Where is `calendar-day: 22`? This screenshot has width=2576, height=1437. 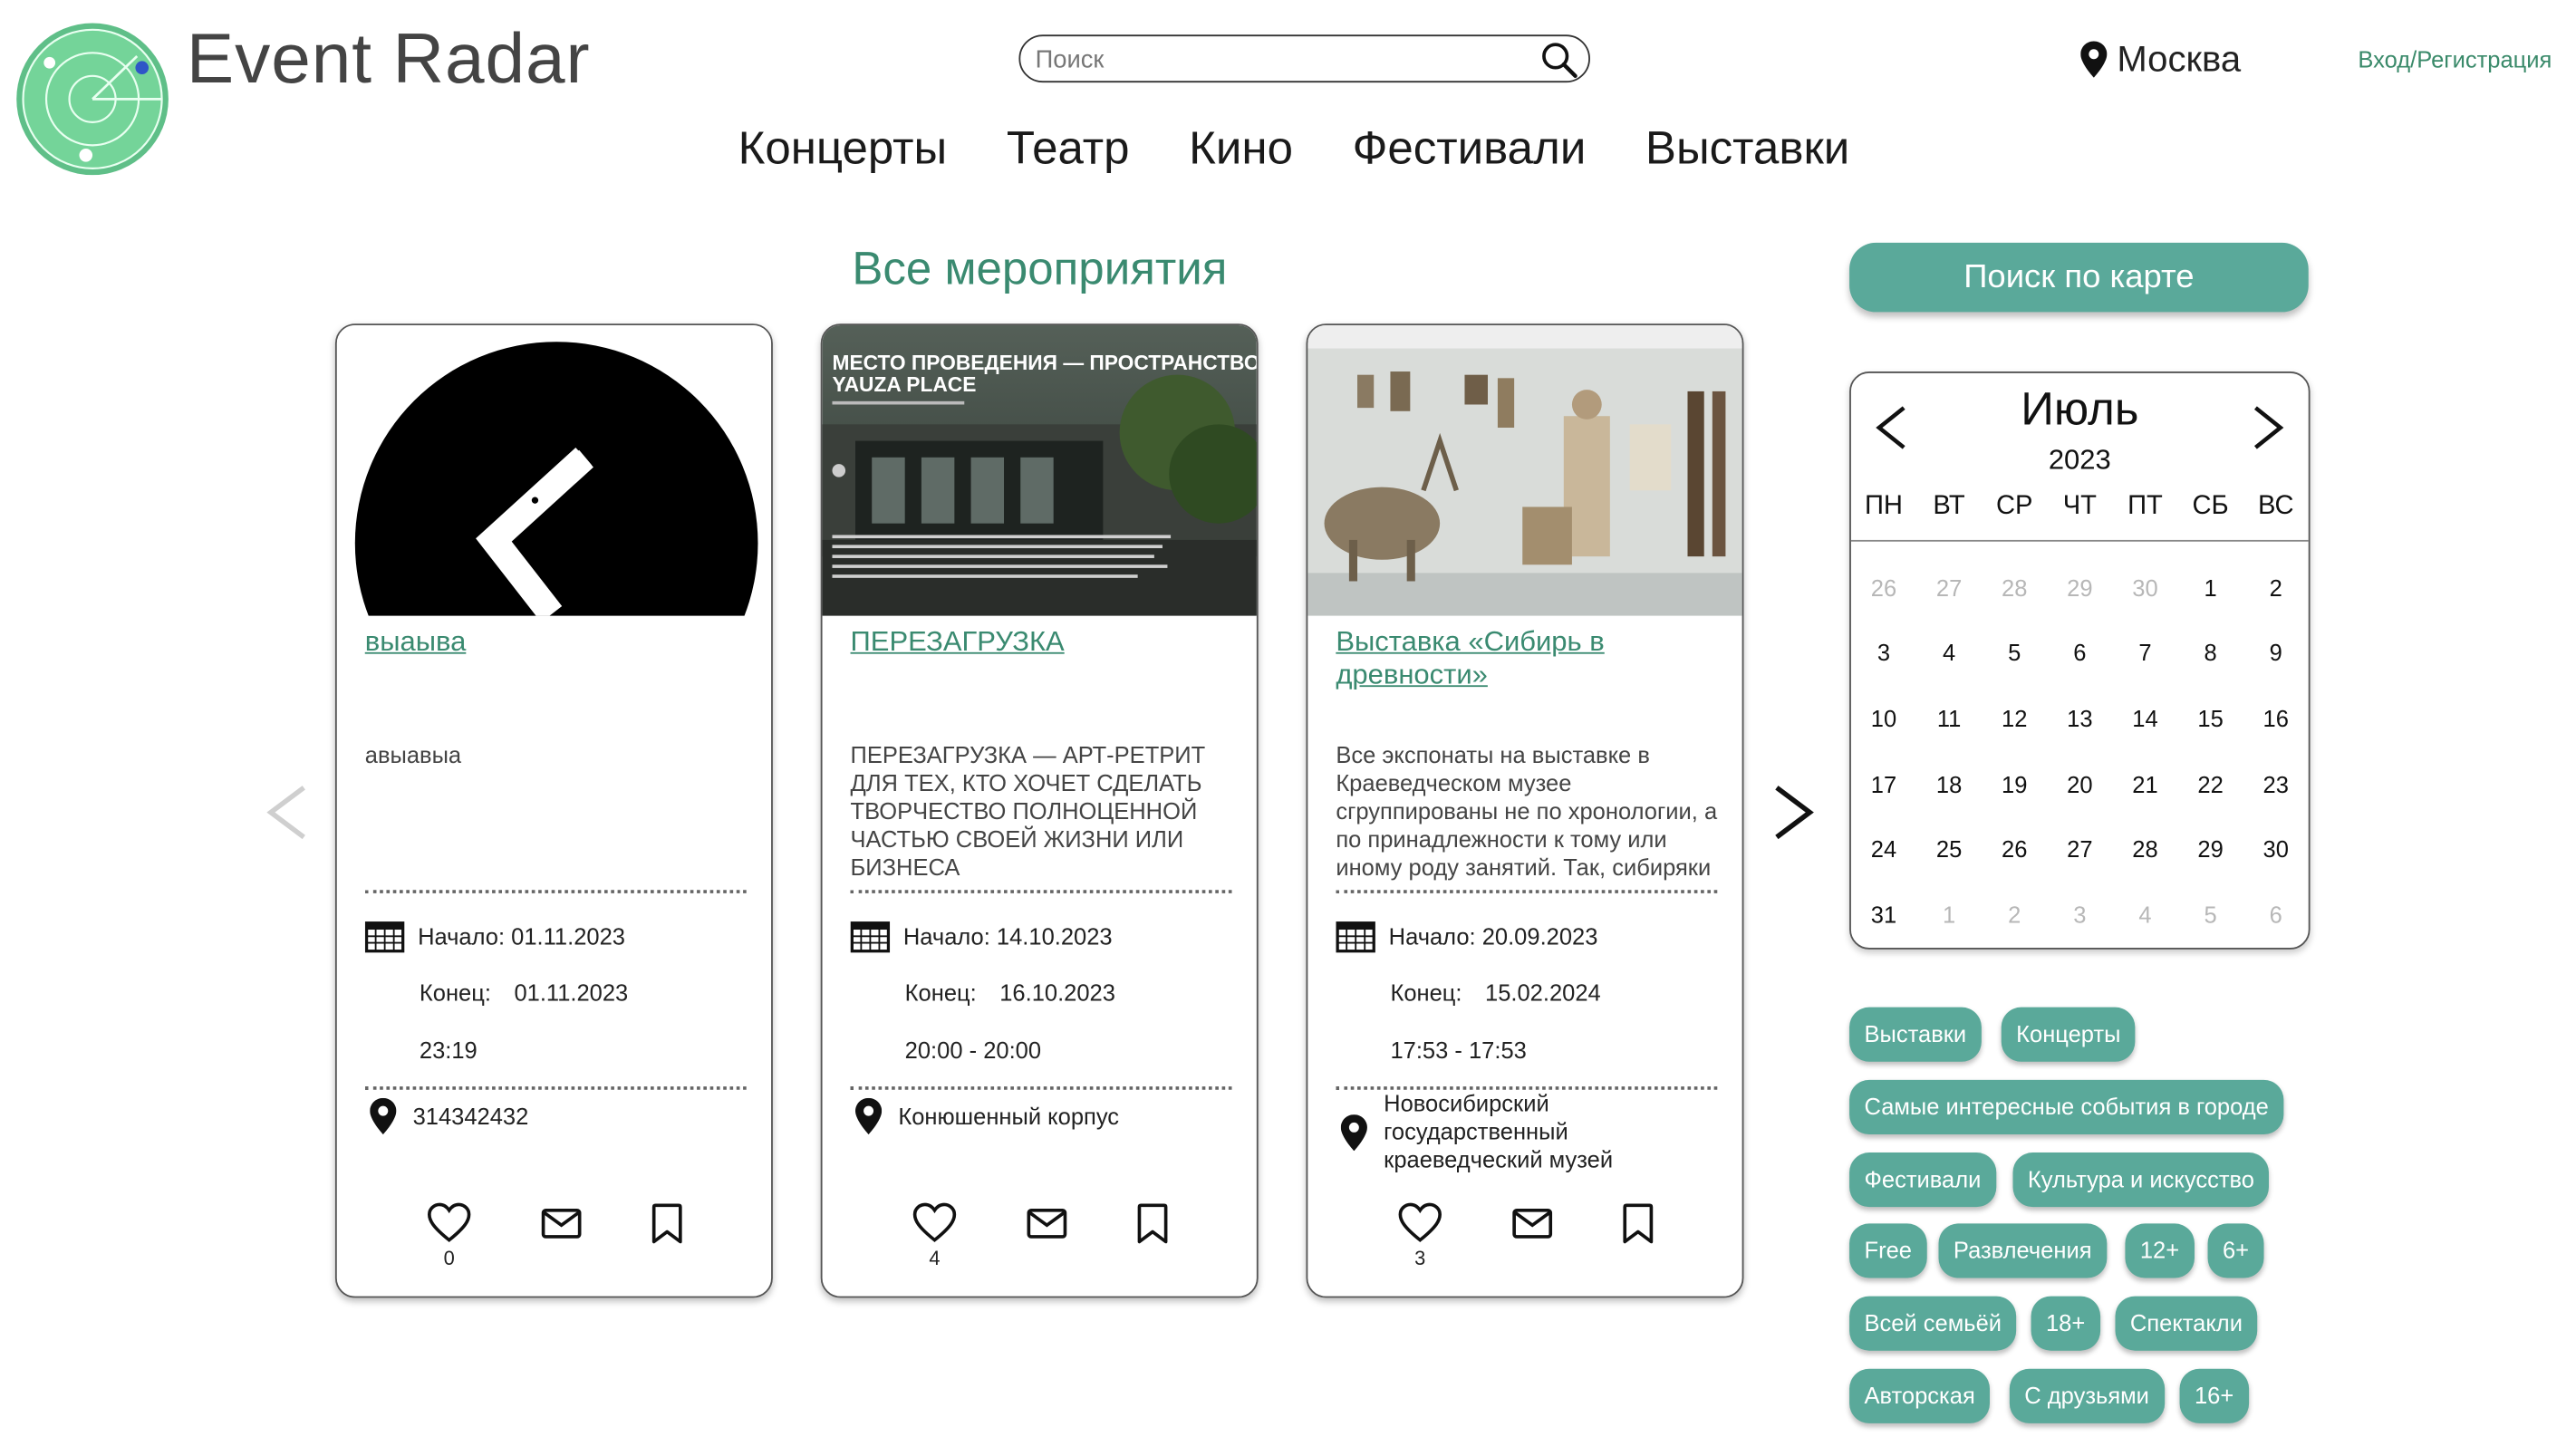
calendar-day: 22 is located at coordinates (2210, 783).